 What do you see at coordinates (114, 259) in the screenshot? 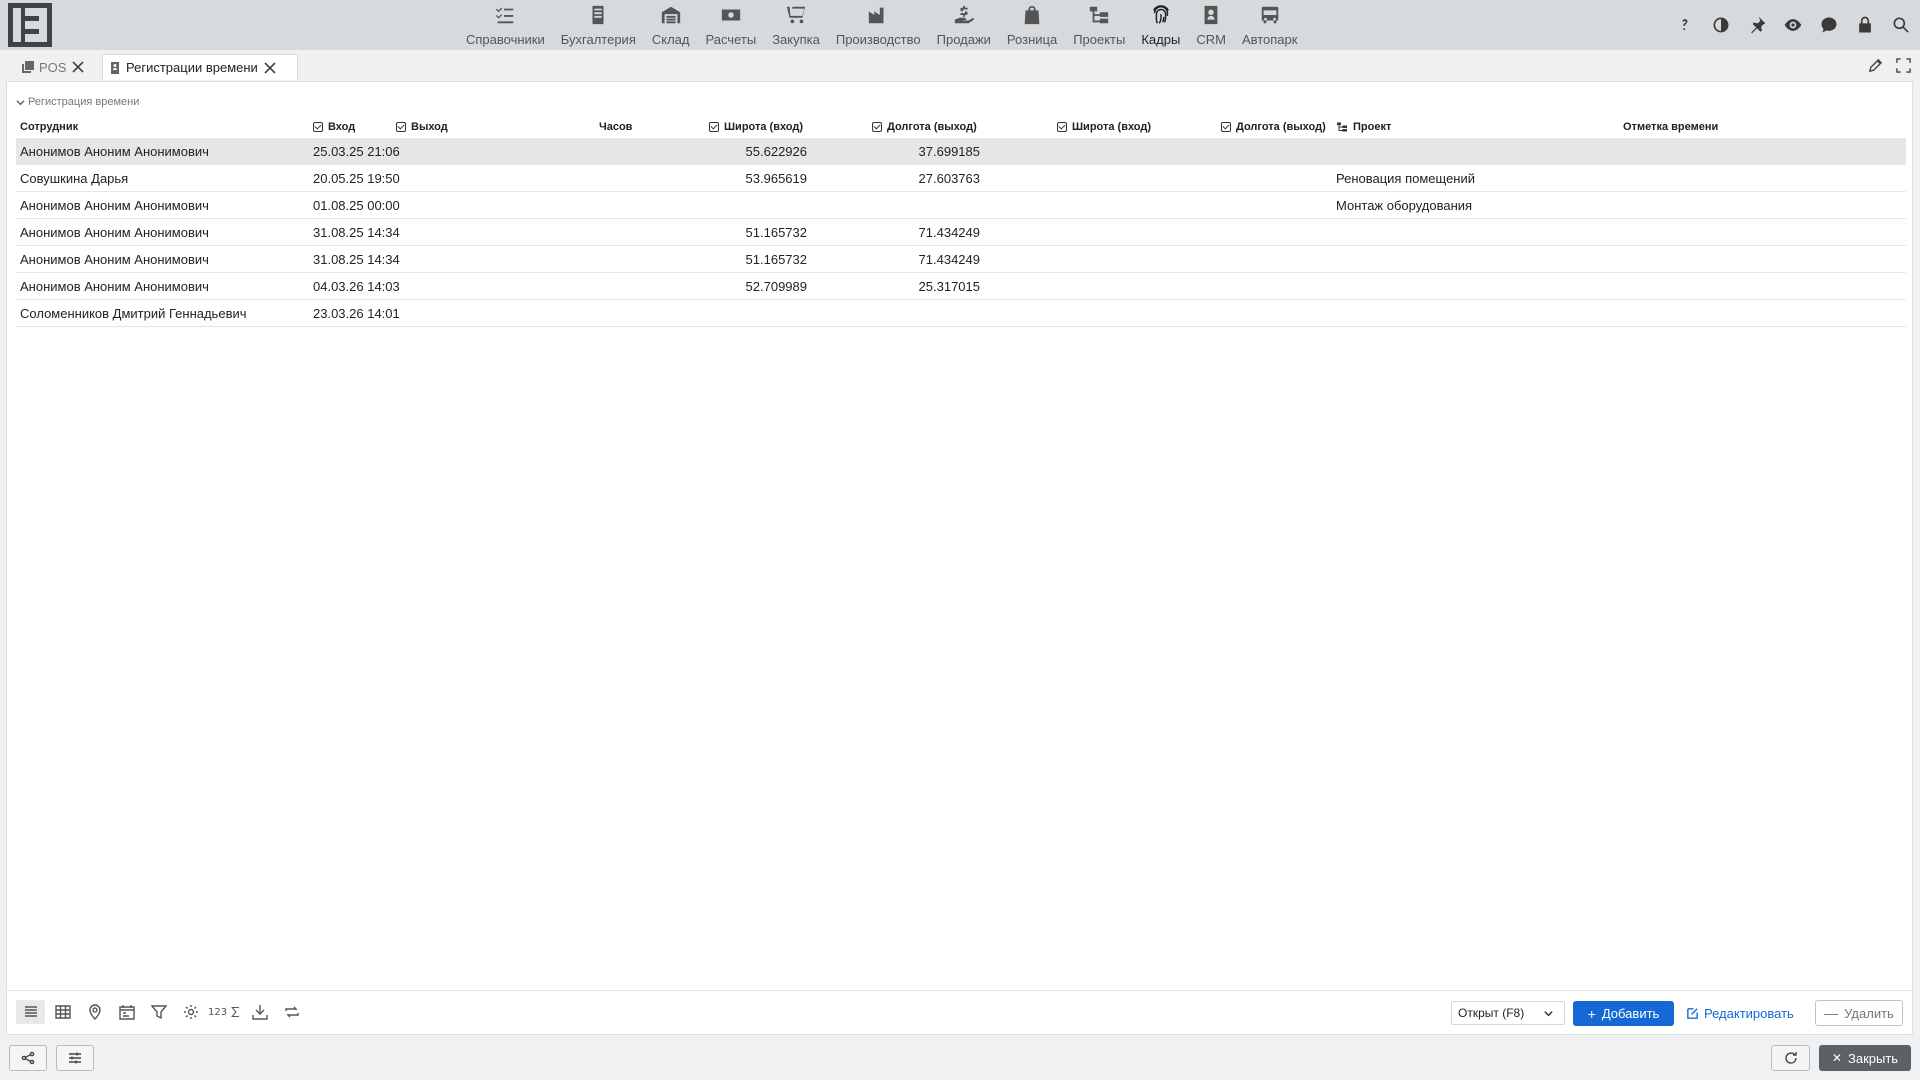
I see `cell-employee: Анонимов Аноним Анонимович` at bounding box center [114, 259].